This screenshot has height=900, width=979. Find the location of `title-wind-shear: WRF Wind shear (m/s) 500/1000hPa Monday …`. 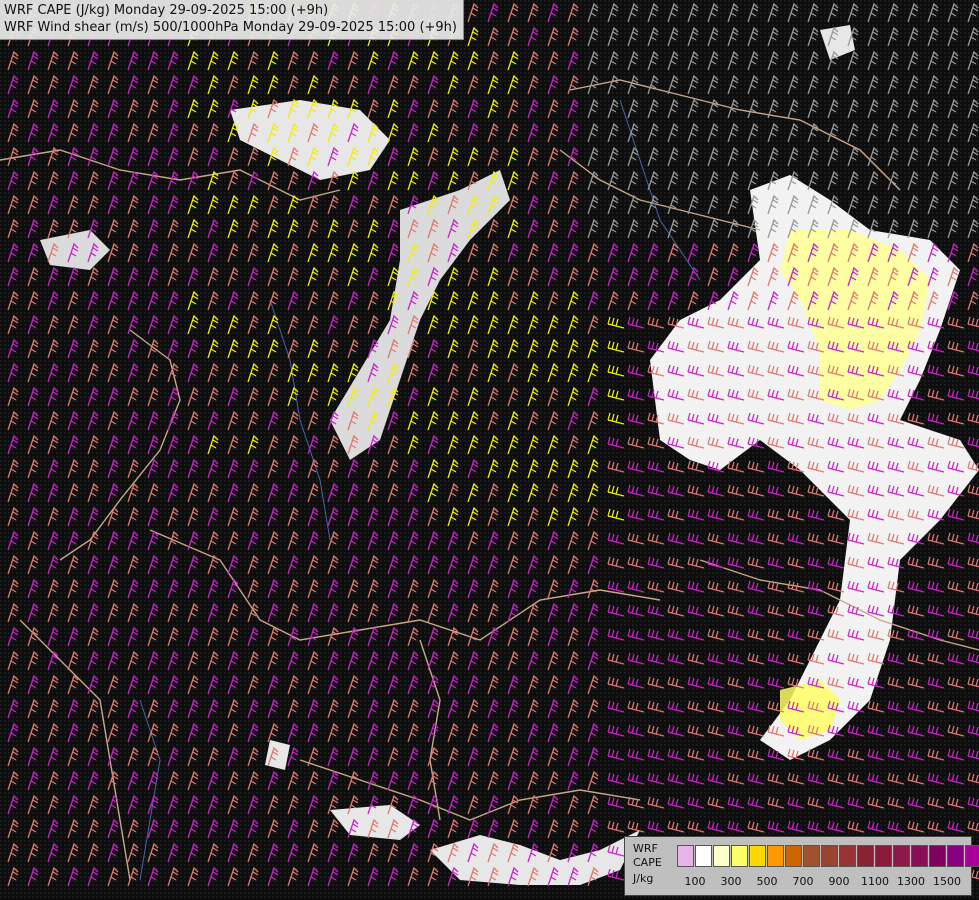

title-wind-shear: WRF Wind shear (m/s) 500/1000hPa Monday … is located at coordinates (230, 27).